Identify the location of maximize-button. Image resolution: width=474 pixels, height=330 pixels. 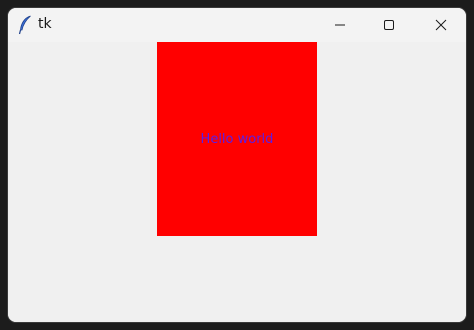
(389, 25).